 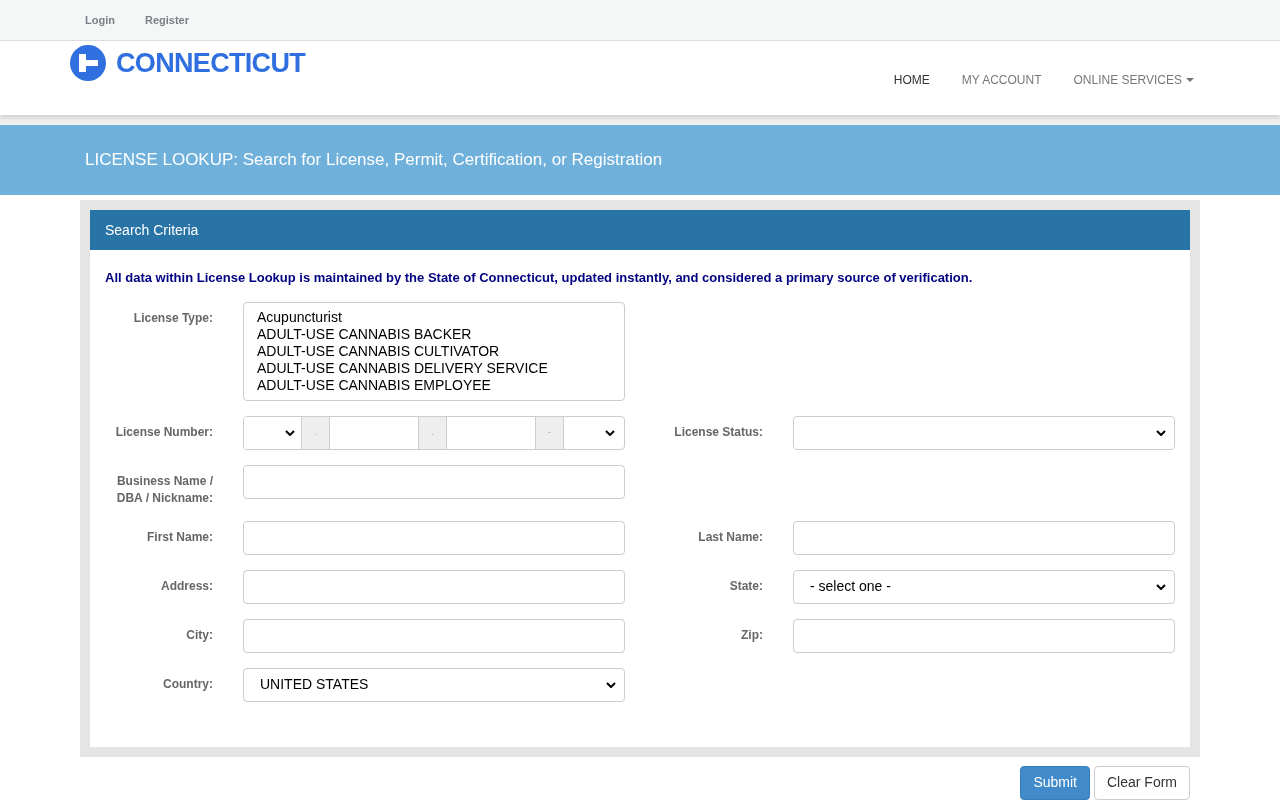 I want to click on list-option: ADULT-USE CANNABIS EMPLOYEE, so click(x=440, y=385).